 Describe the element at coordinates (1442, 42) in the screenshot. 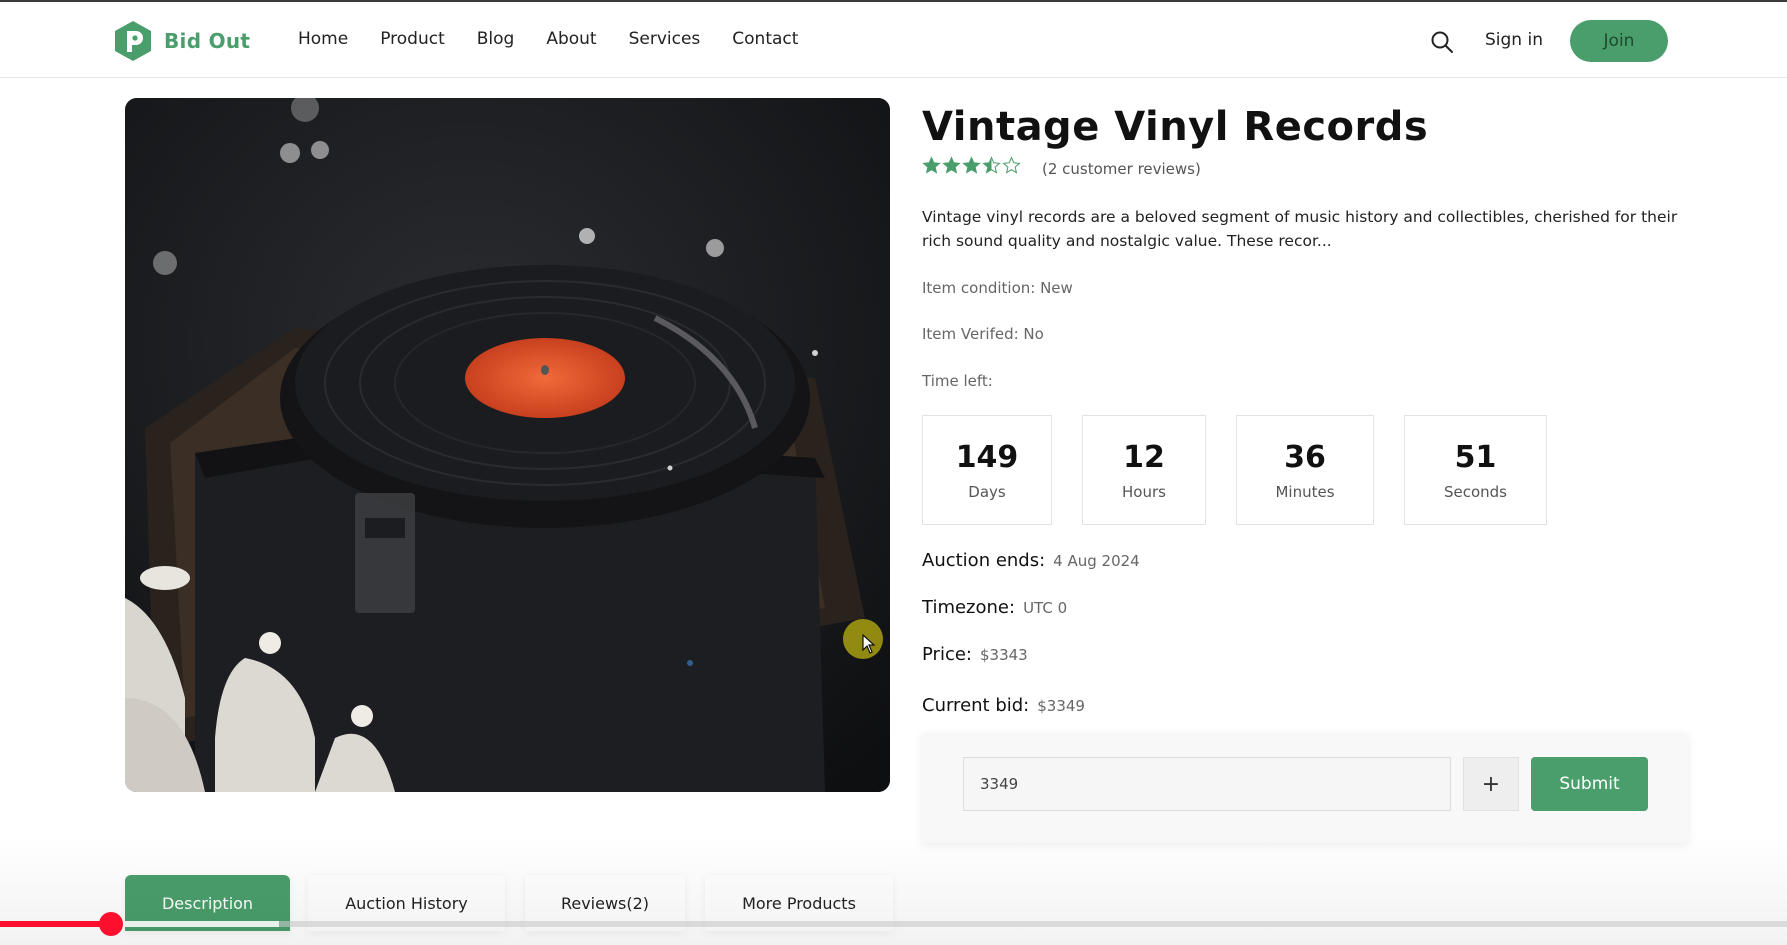

I see `search-icon` at that location.